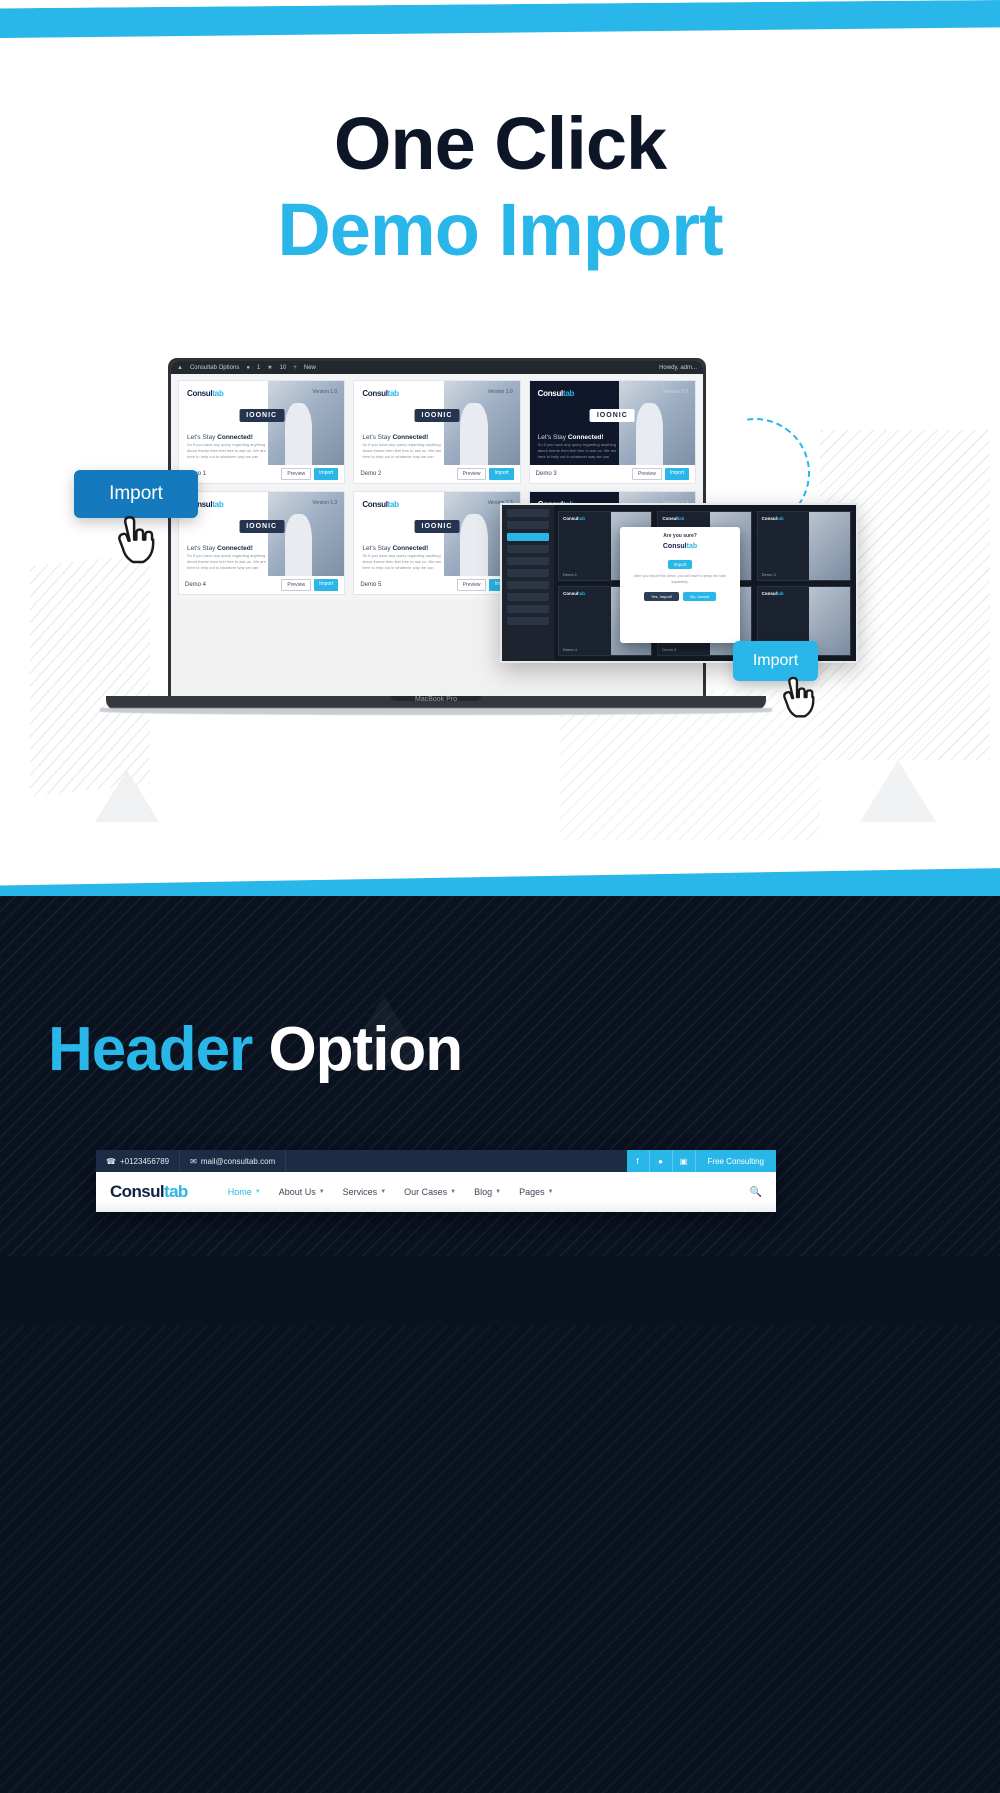 This screenshot has height=1793, width=1000. I want to click on laptop-foot, so click(436, 711).